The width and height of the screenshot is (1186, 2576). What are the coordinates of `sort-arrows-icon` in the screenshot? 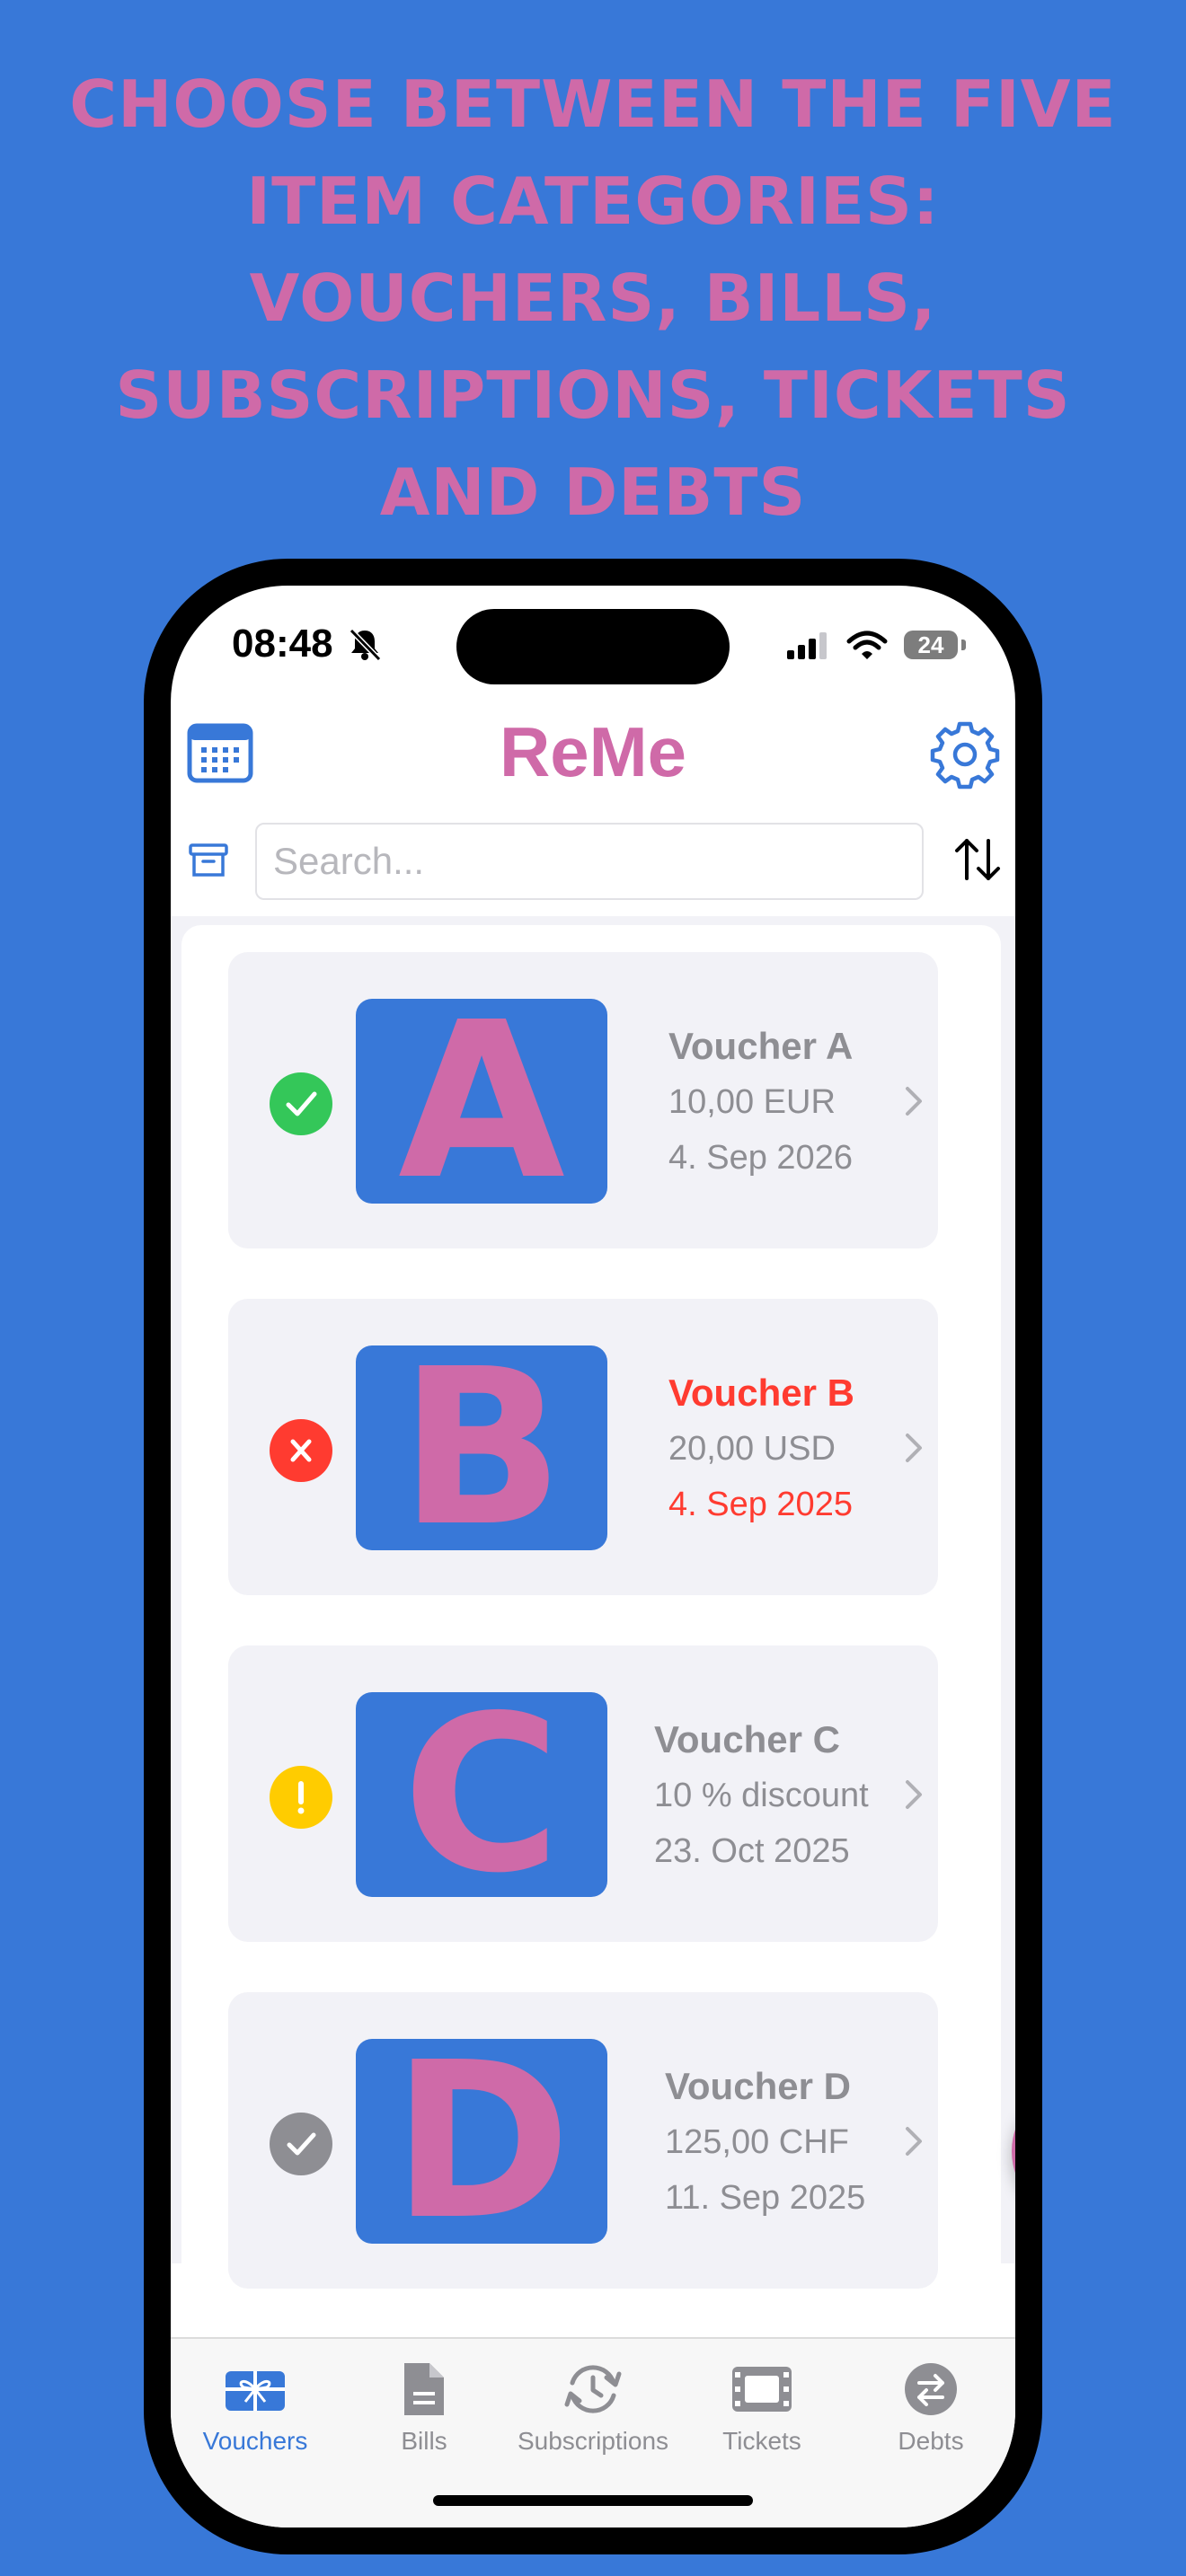 It's located at (977, 862).